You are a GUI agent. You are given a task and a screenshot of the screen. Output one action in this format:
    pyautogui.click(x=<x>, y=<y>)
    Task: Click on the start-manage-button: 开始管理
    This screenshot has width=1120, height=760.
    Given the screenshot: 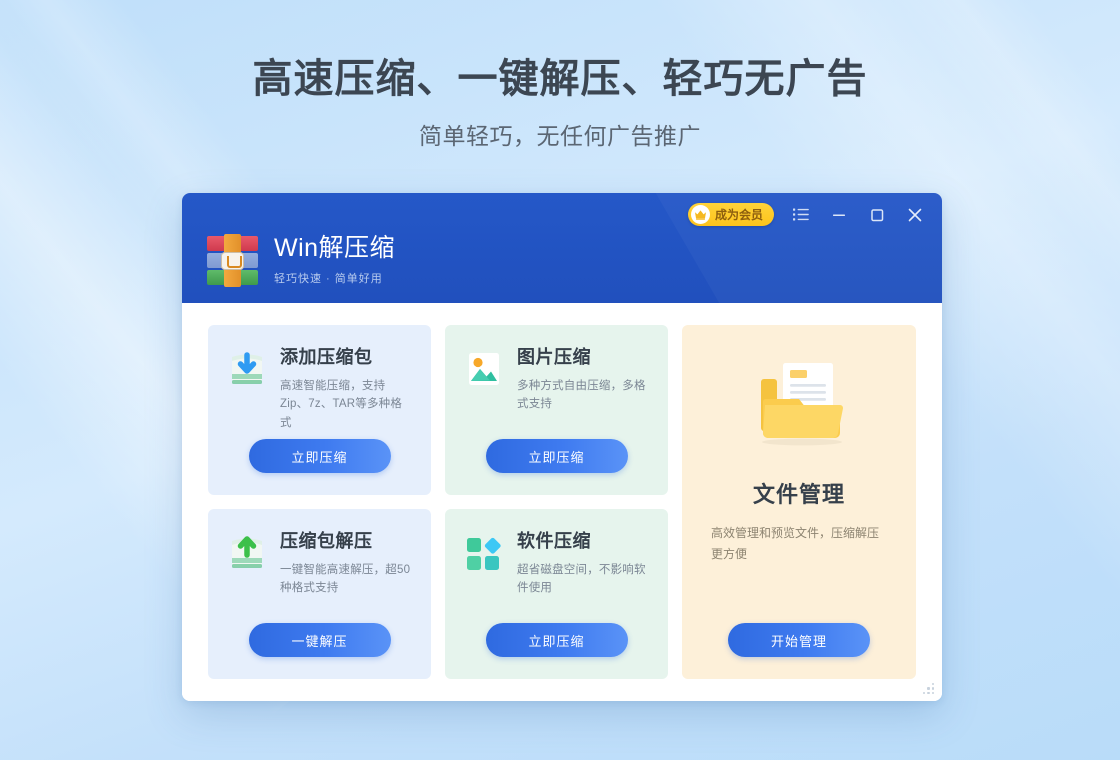 What is the action you would take?
    pyautogui.click(x=799, y=640)
    